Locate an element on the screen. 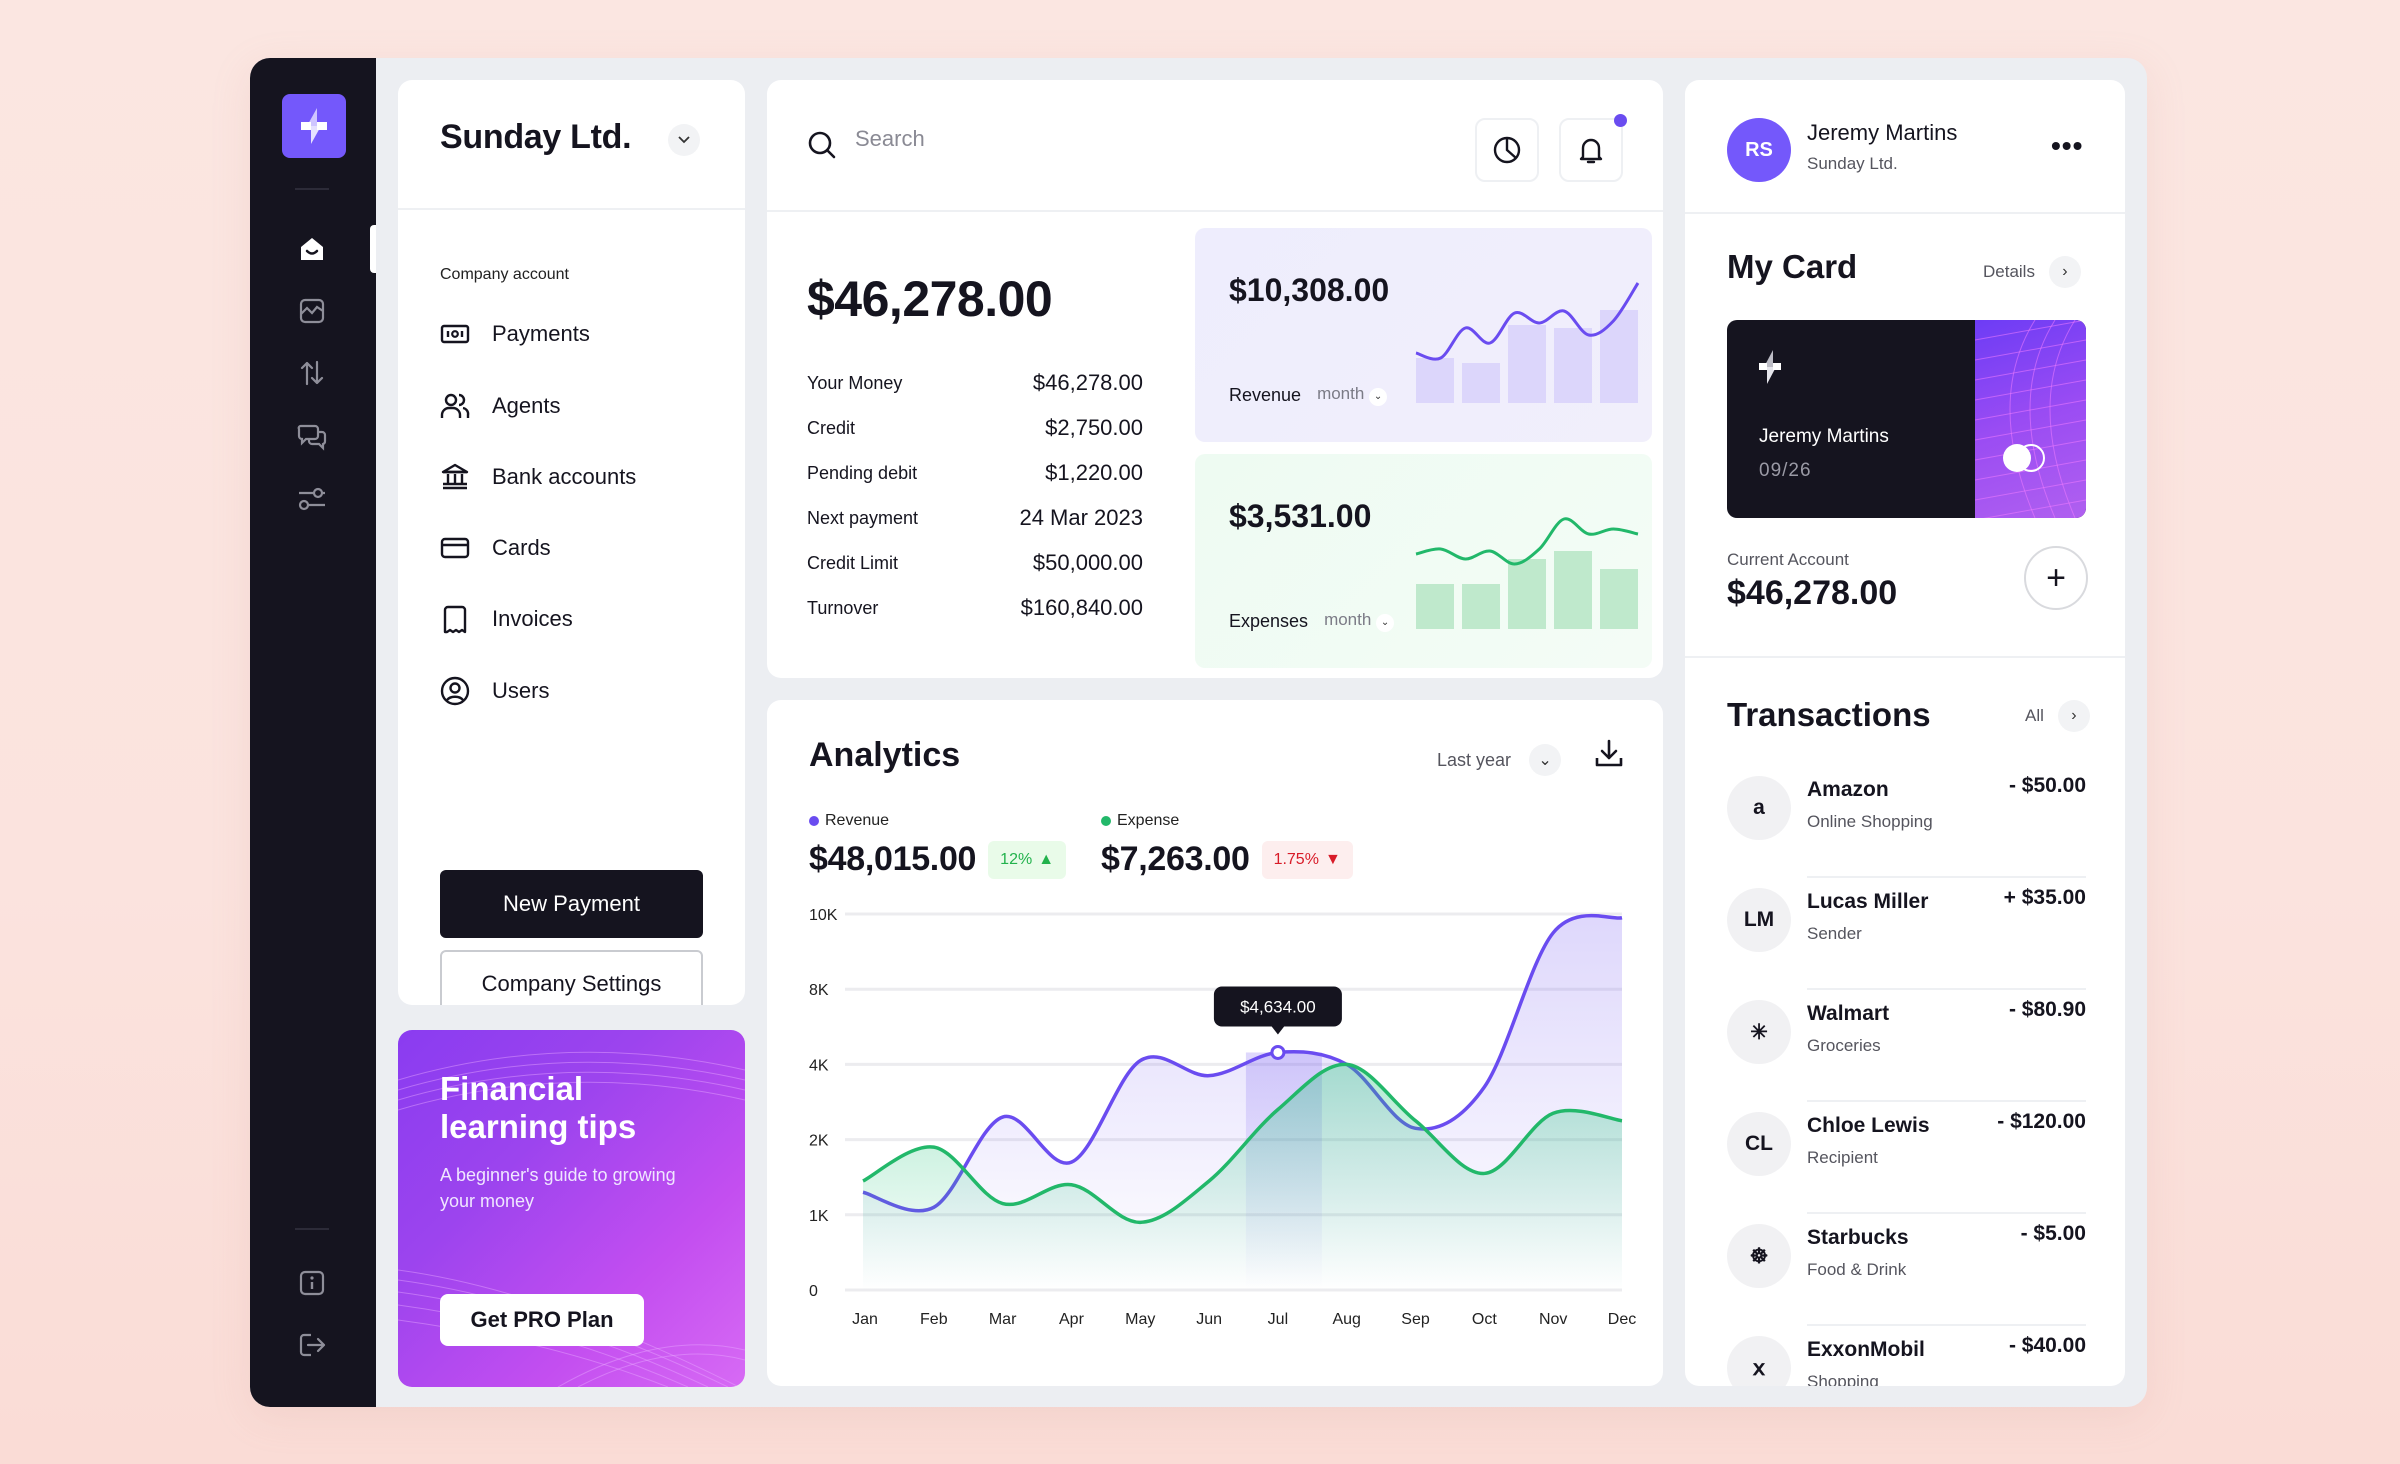  expenses-sparkline is located at coordinates (1527, 573).